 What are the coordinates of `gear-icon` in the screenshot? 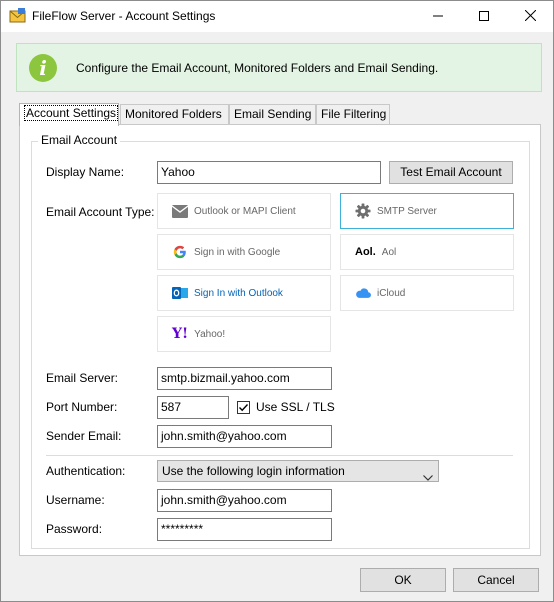 It's located at (363, 211).